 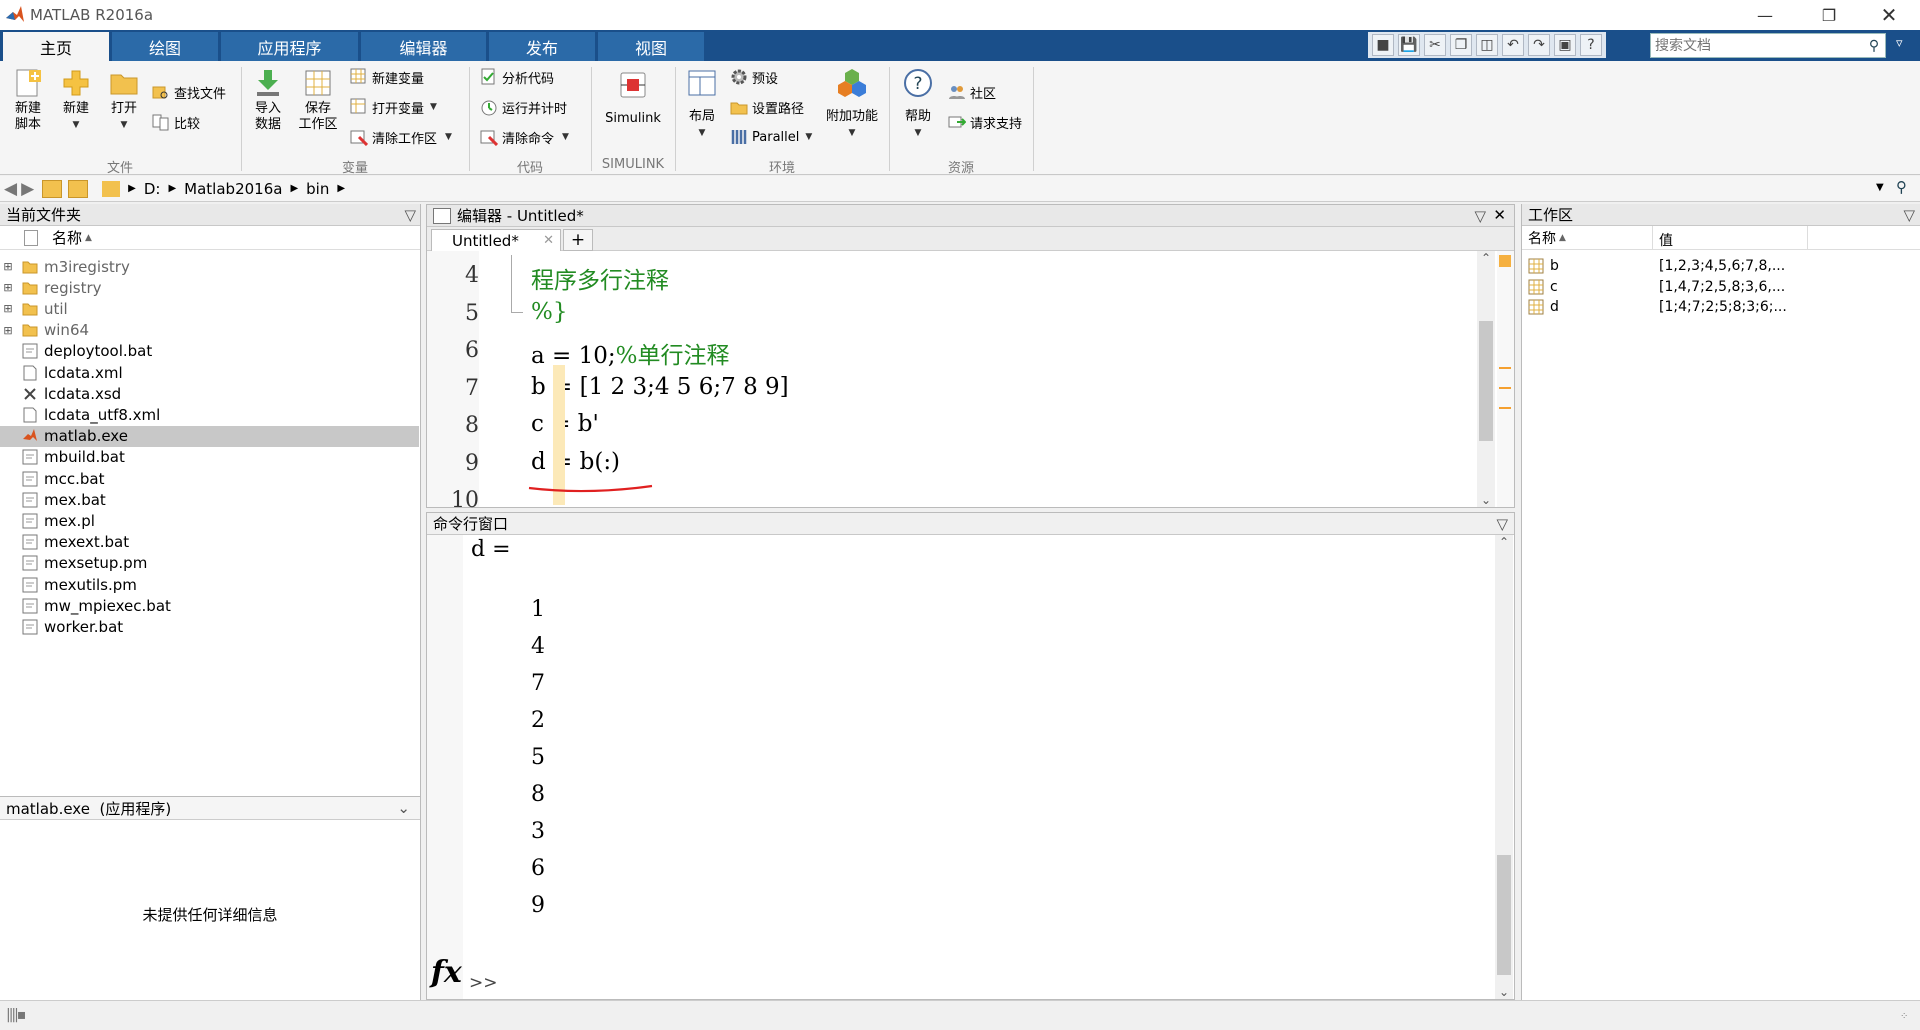 I want to click on file-list-item: mexutils.pm, so click(x=209, y=584).